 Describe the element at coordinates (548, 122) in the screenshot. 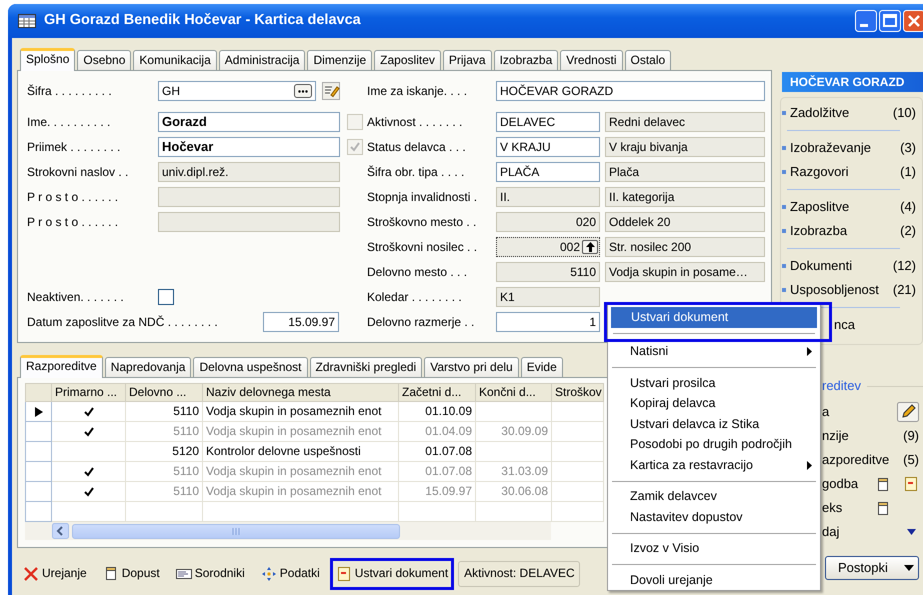

I see `input-field: DELAVEC` at that location.